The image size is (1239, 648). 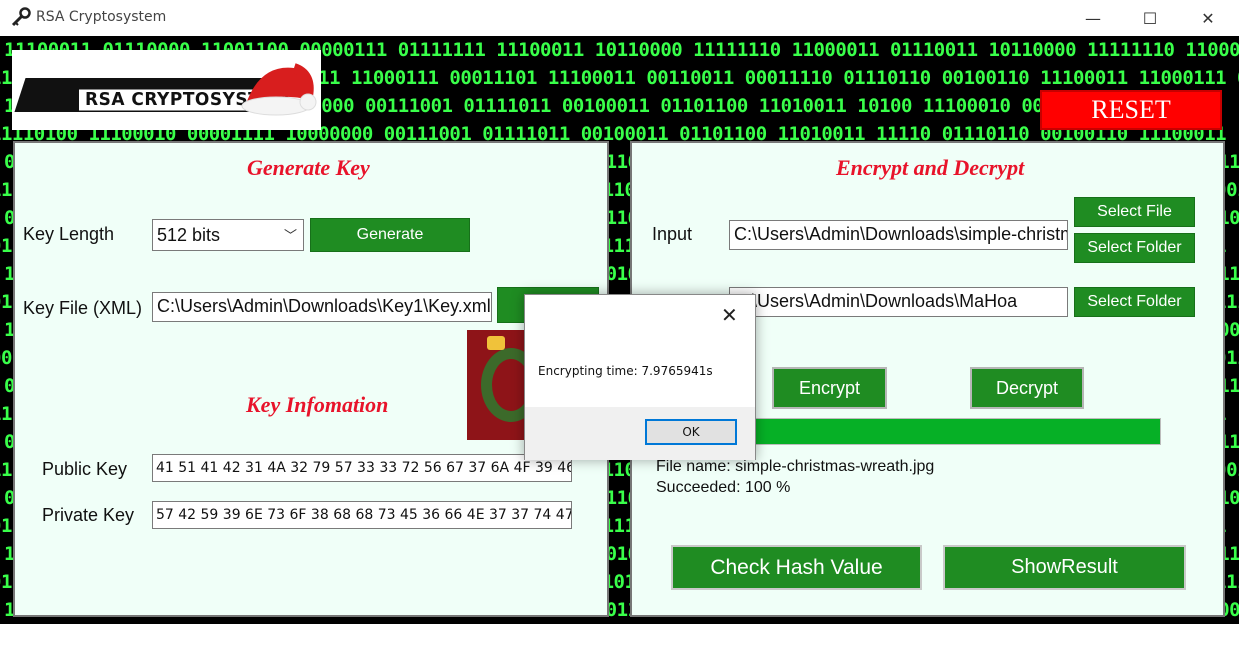 I want to click on public-key-label: Public Key, so click(x=85, y=469).